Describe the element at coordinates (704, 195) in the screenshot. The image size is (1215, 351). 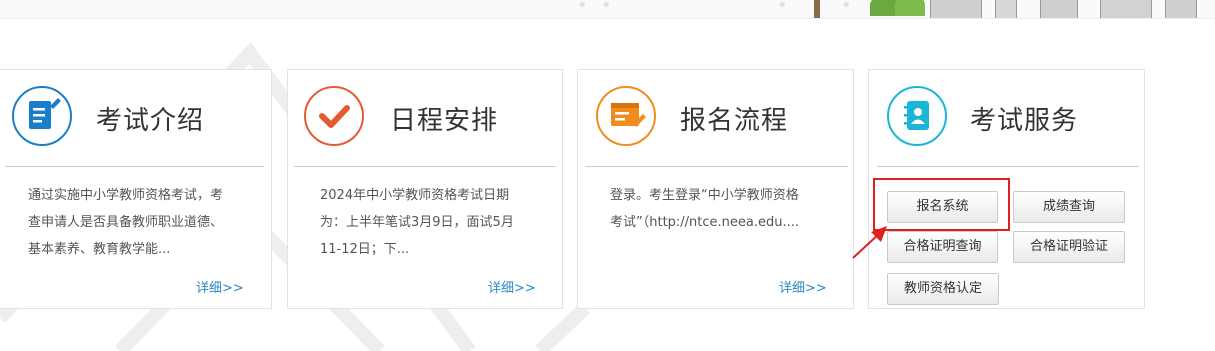
I see `desc-line: 登录。考生登录“中小学教师资格` at that location.